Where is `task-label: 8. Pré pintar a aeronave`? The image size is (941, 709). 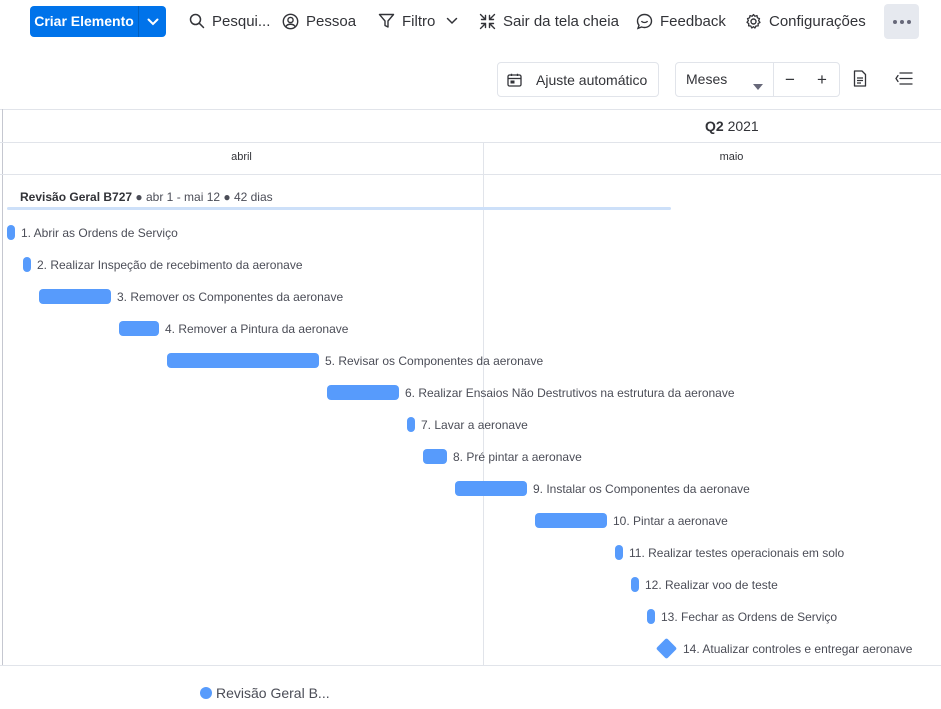
task-label: 8. Pré pintar a aeronave is located at coordinates (517, 457).